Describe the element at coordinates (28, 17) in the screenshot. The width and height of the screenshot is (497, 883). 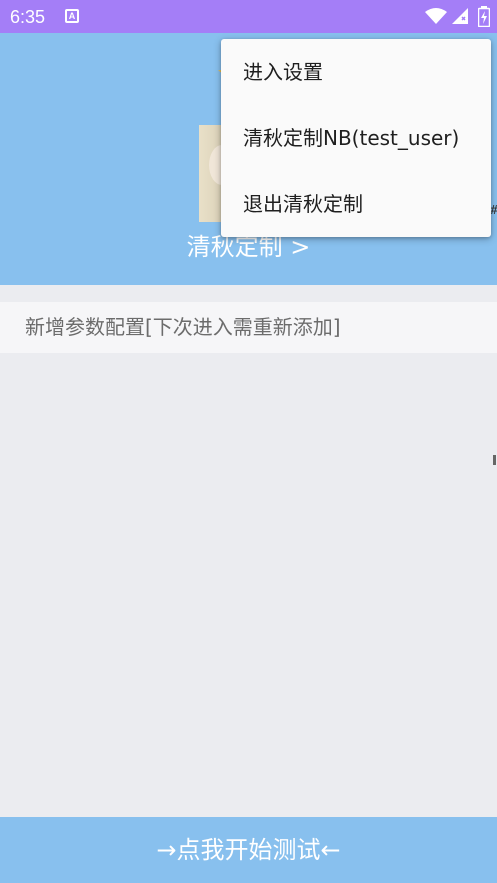
I see `status-time: 6:35` at that location.